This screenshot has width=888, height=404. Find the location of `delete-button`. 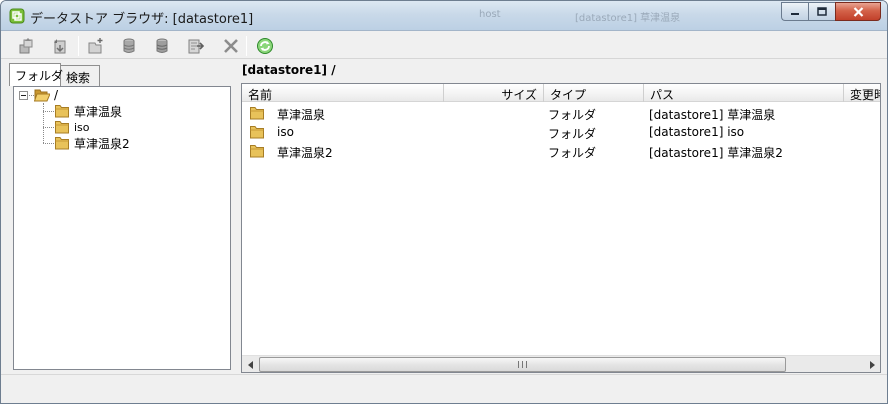

delete-button is located at coordinates (231, 46).